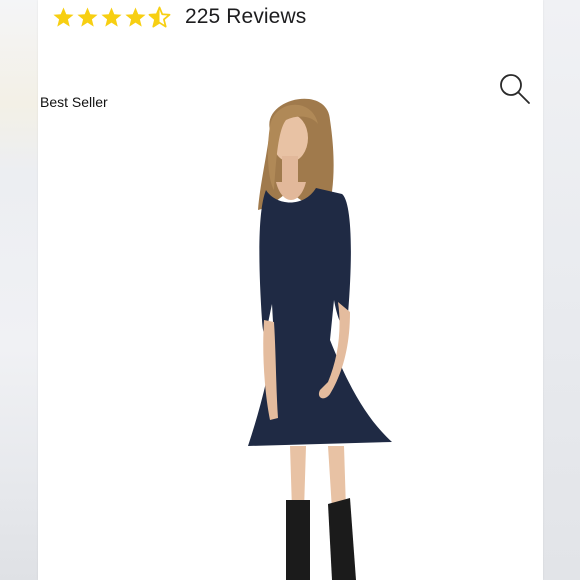  Describe the element at coordinates (19, 290) in the screenshot. I see `background-left` at that location.